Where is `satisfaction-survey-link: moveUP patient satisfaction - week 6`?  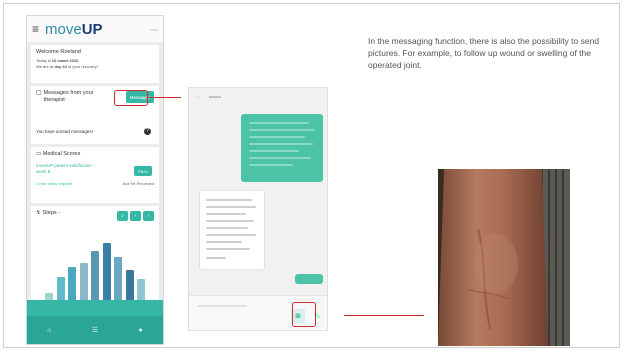 satisfaction-survey-link: moveUP patient satisfaction - week 6 is located at coordinates (71, 169).